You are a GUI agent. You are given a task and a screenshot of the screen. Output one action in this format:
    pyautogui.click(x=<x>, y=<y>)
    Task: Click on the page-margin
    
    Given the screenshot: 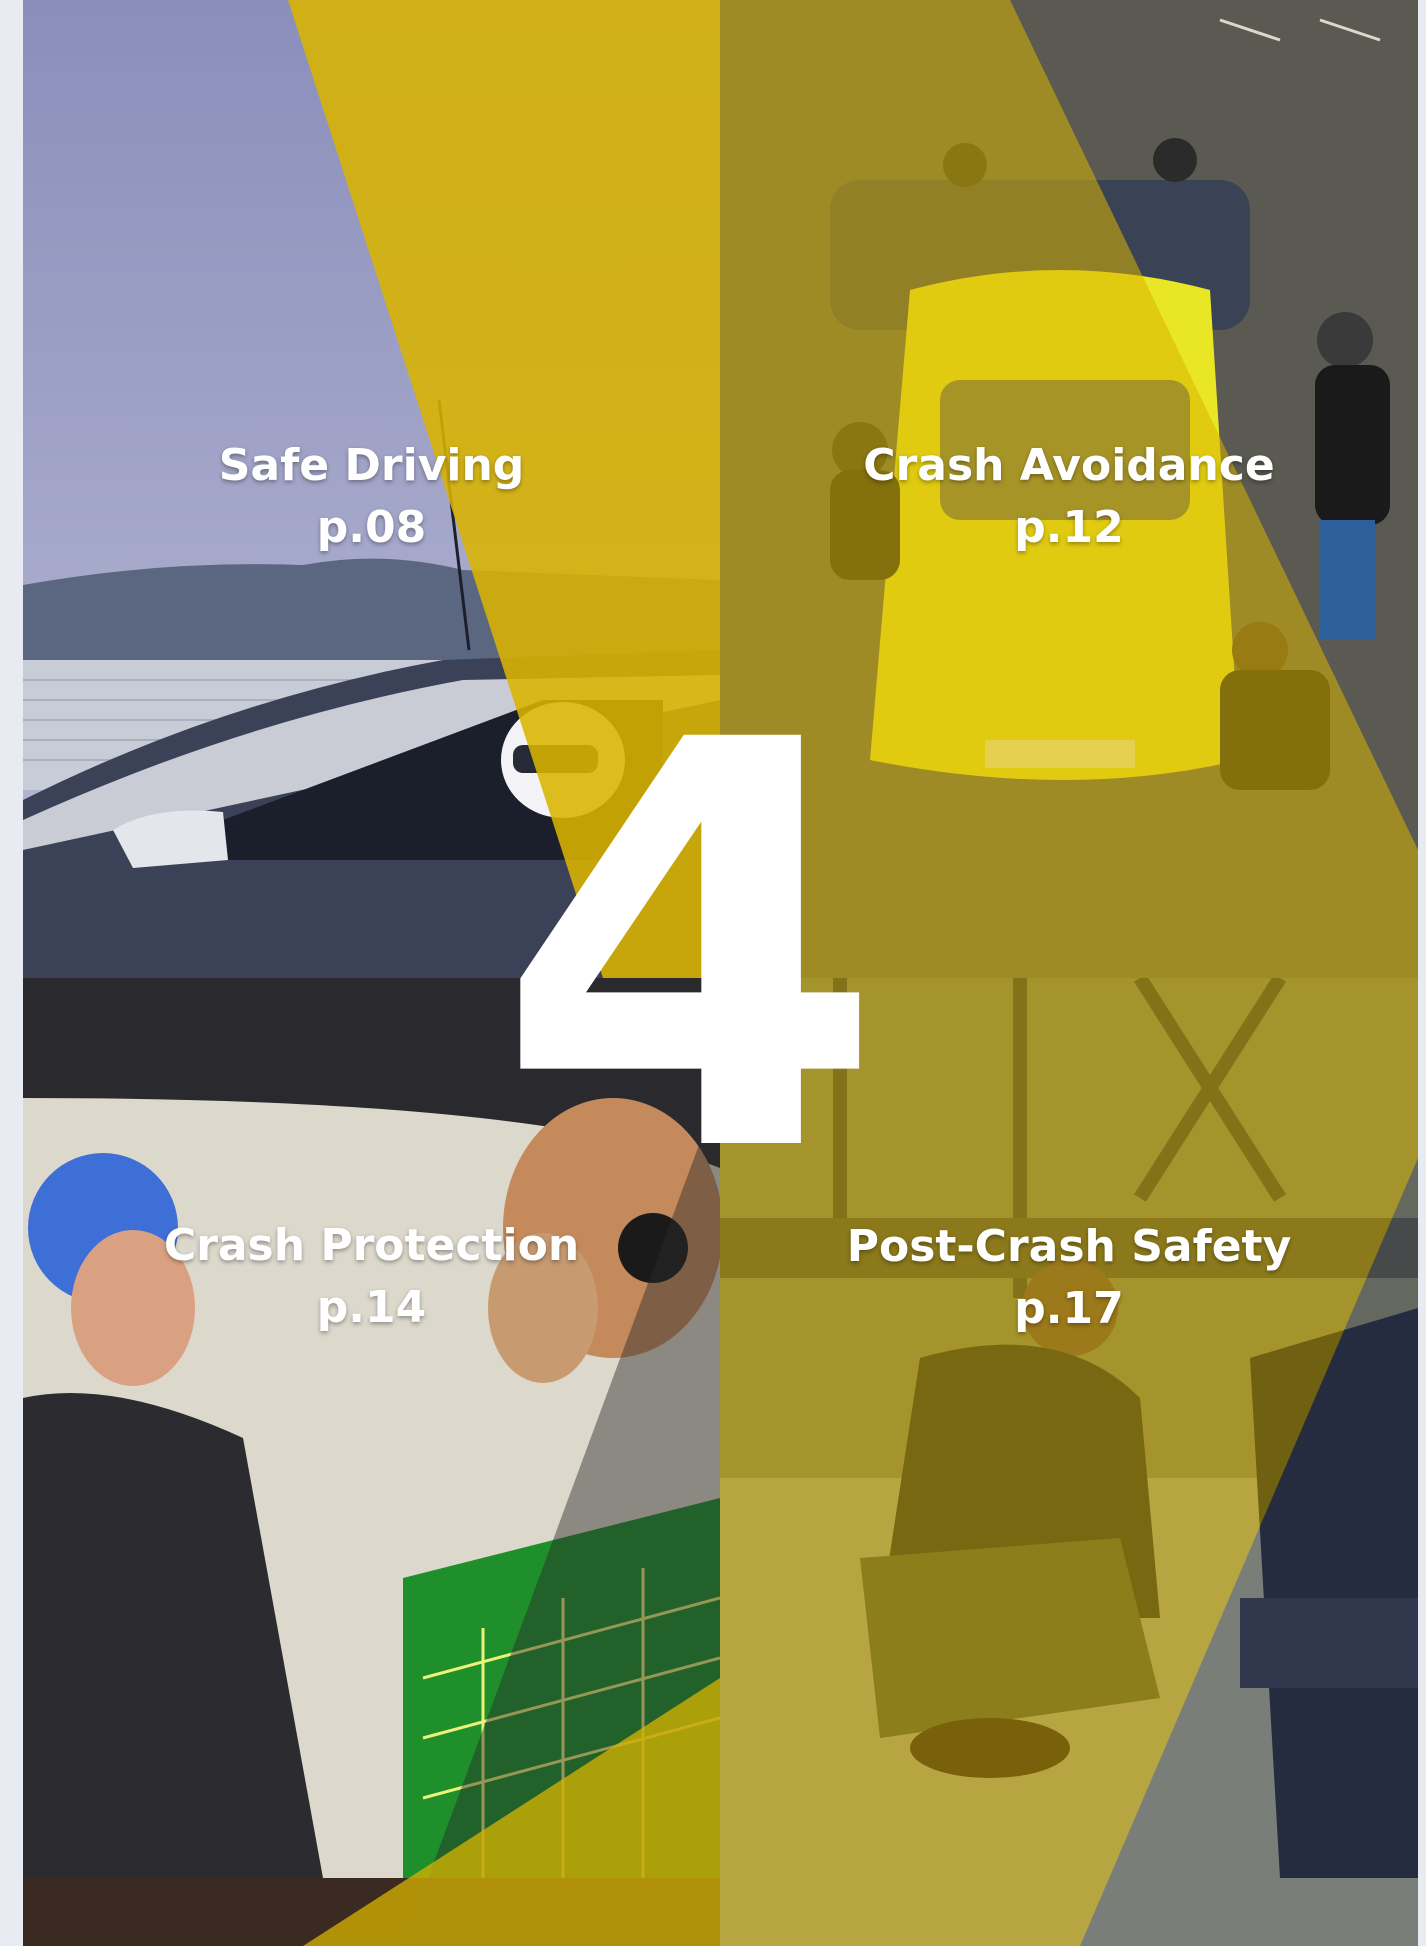 What is the action you would take?
    pyautogui.click(x=1422, y=973)
    